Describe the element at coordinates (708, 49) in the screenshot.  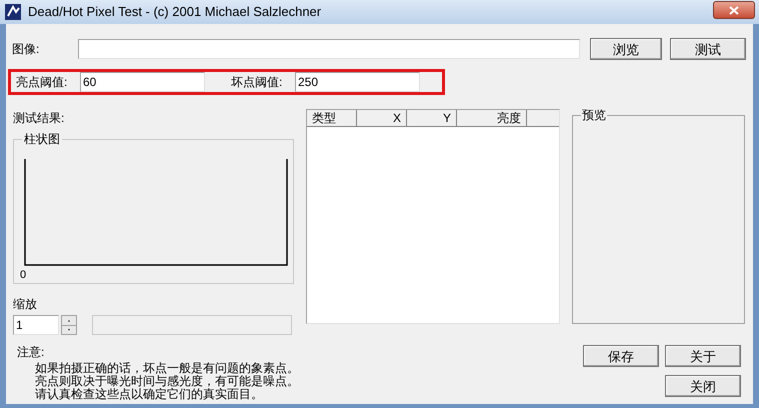
I see `push-button: 测试` at that location.